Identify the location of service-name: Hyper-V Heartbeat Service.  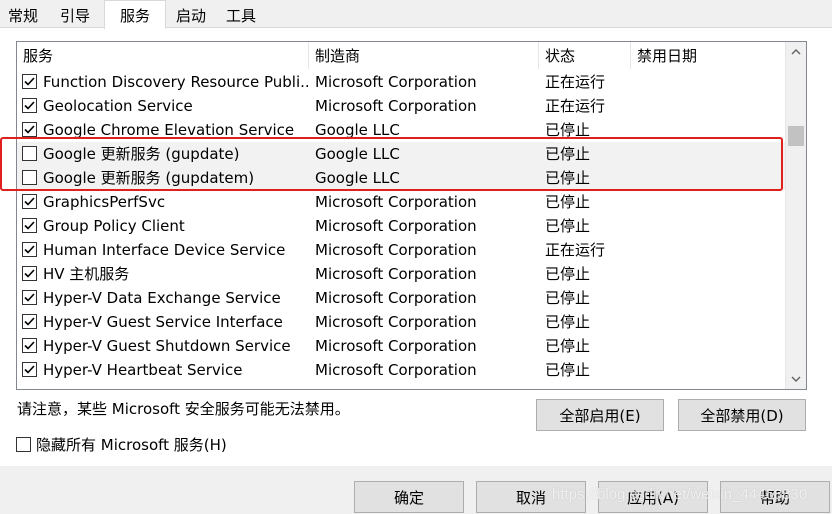
(143, 370).